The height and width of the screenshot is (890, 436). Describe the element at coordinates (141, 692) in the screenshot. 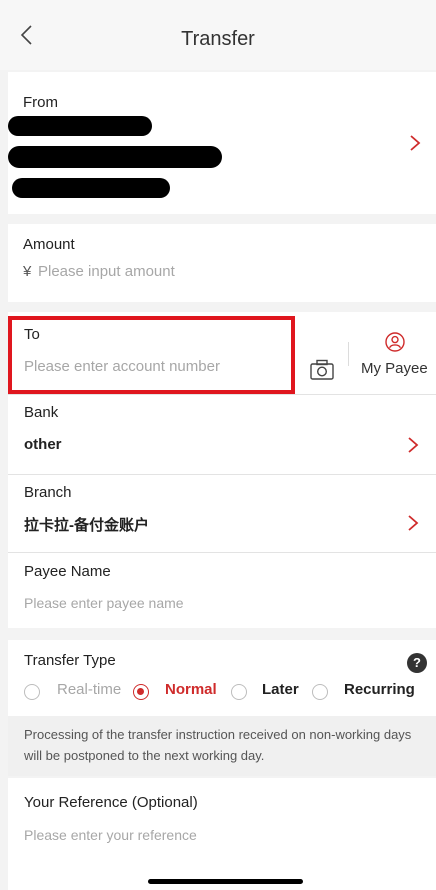

I see `radio-normal` at that location.